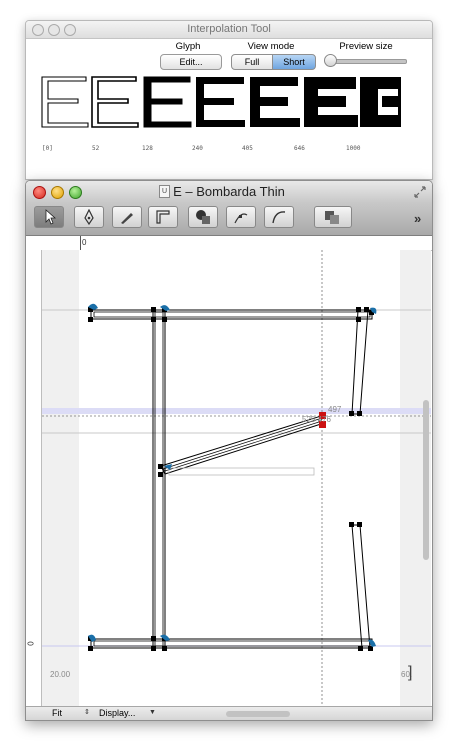  Describe the element at coordinates (252, 62) in the screenshot. I see `view-mode-full: Full` at that location.